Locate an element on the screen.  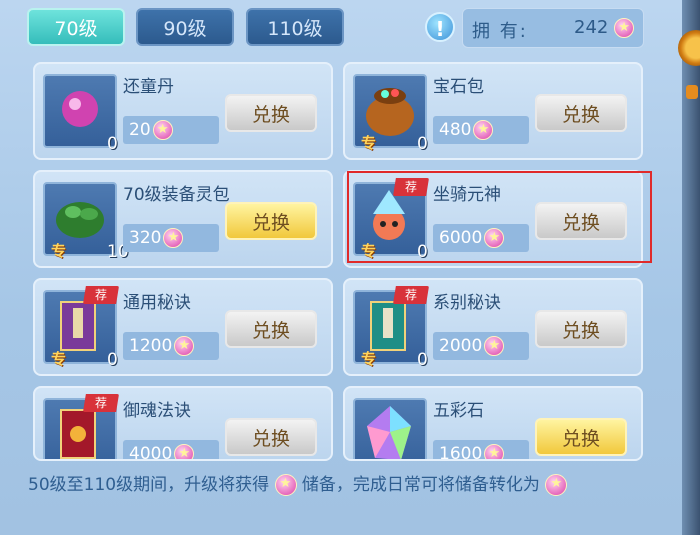
price-value: 2000 is located at coordinates (461, 346).